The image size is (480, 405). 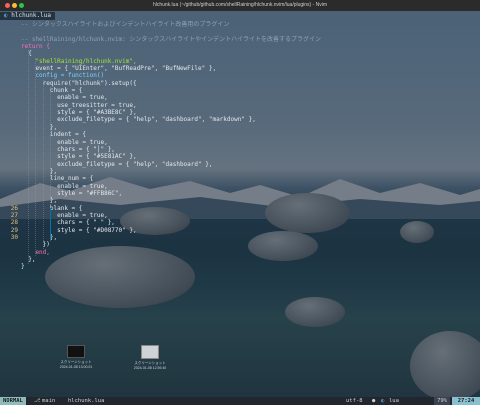 I want to click on code-line: return {, so click(x=240, y=46).